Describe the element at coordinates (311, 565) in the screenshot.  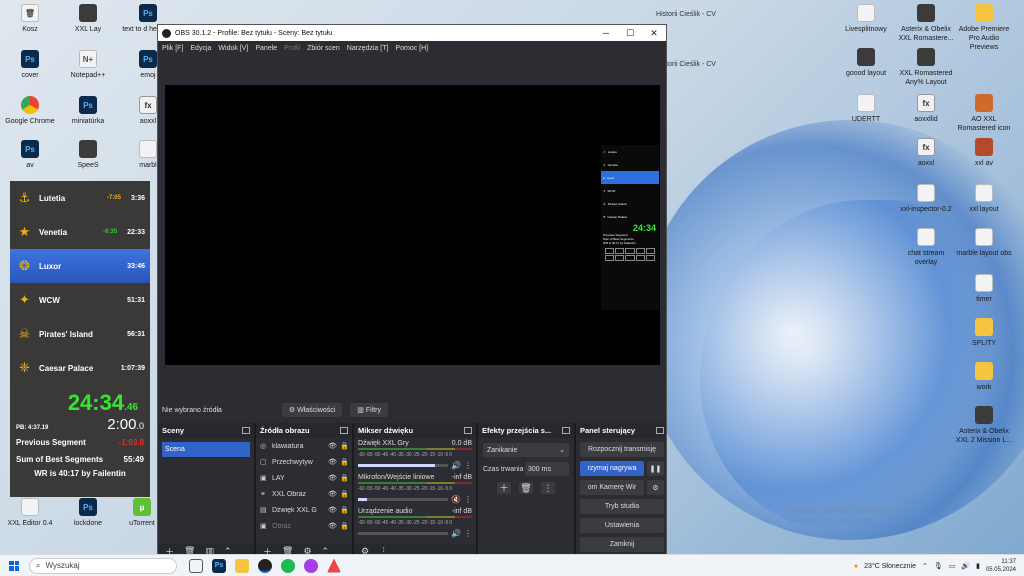
I see `messenger-icon` at that location.